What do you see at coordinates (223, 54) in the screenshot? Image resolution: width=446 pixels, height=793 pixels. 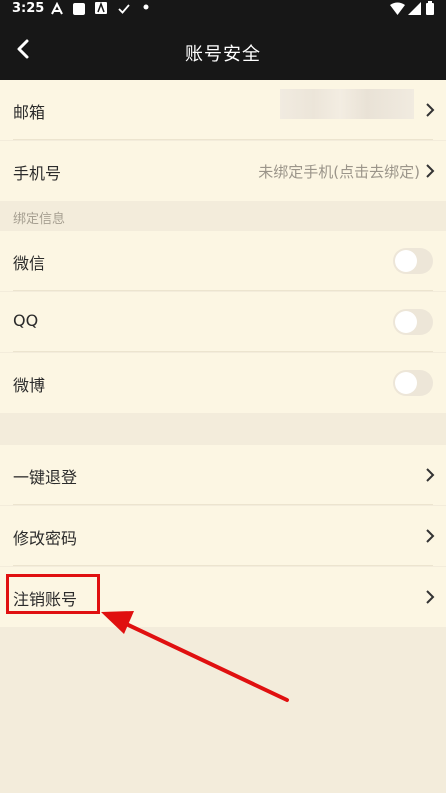 I see `page-title: 账号安全` at bounding box center [223, 54].